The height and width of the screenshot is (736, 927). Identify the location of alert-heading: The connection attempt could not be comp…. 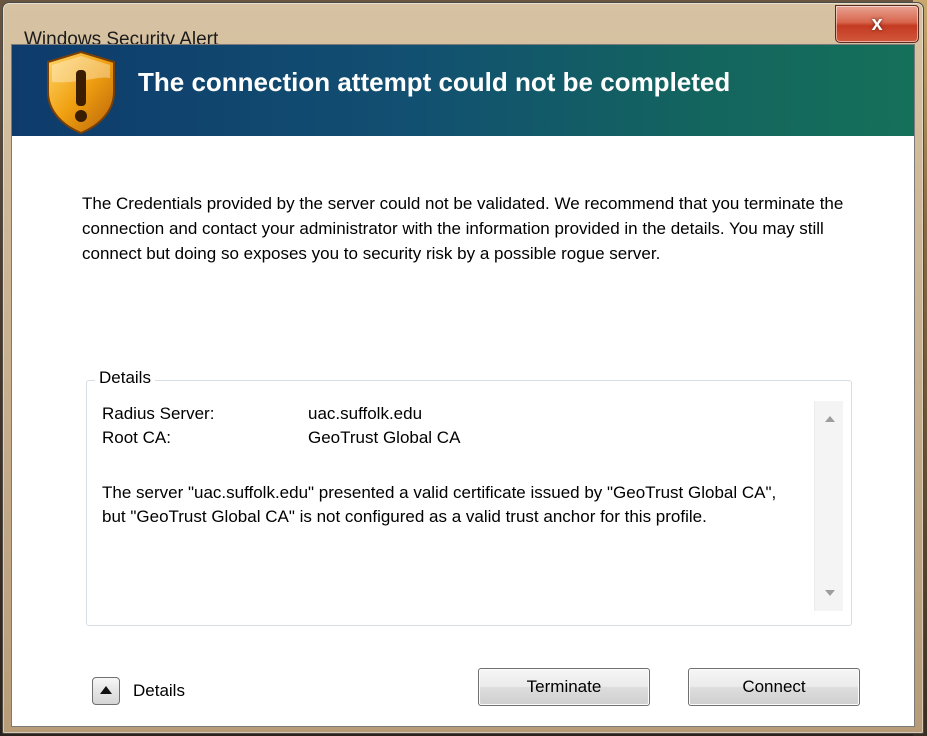
(434, 82).